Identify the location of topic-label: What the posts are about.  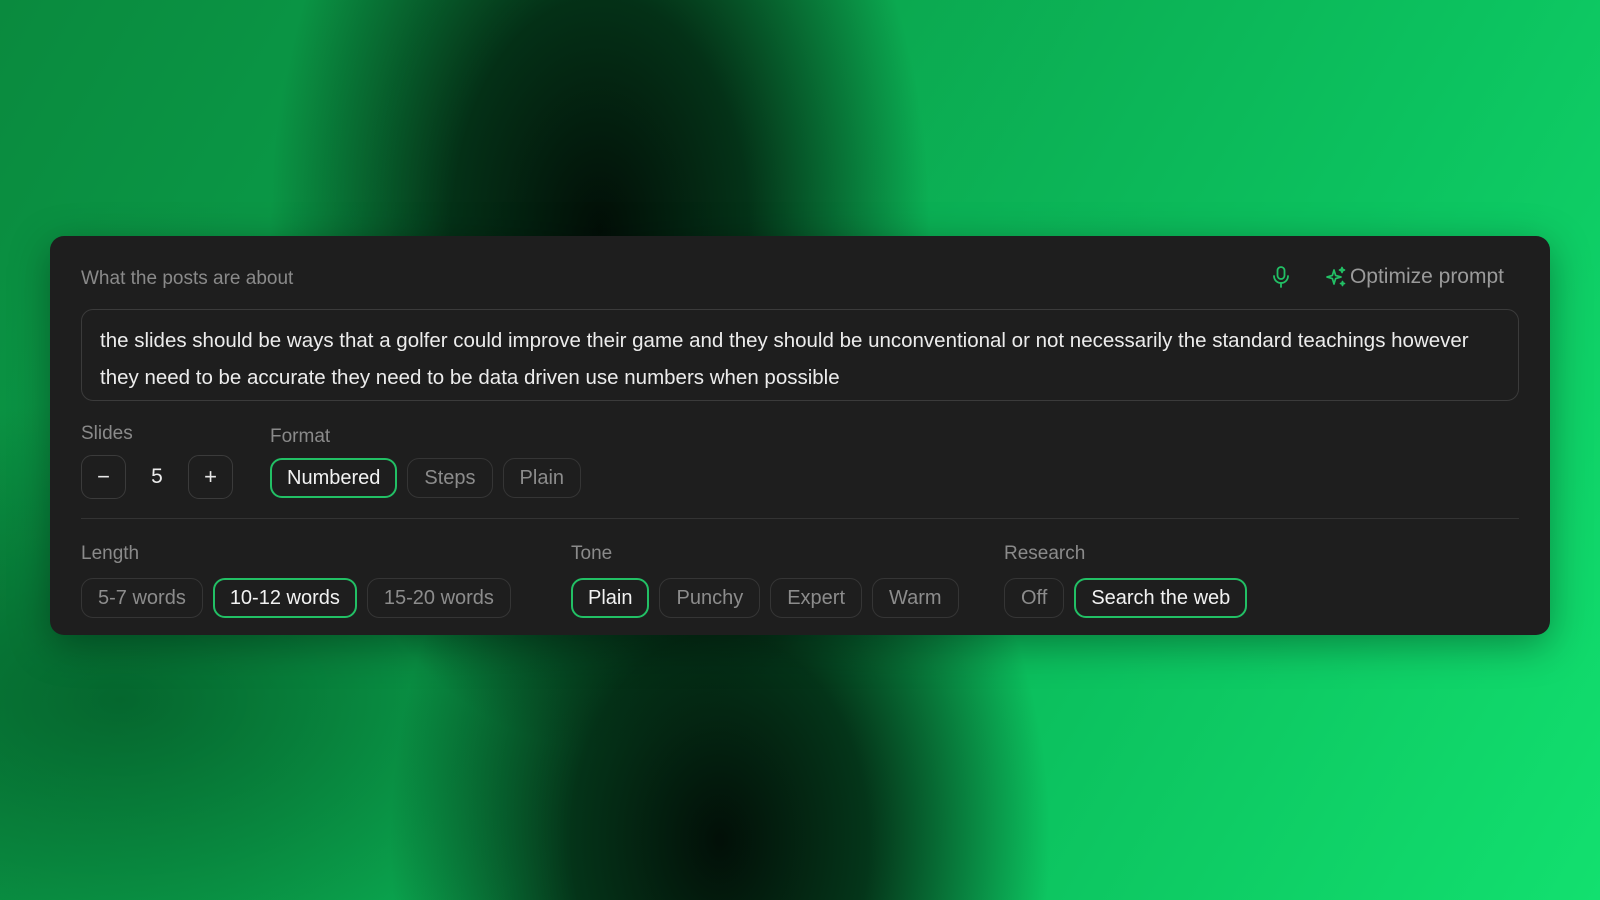
(187, 278).